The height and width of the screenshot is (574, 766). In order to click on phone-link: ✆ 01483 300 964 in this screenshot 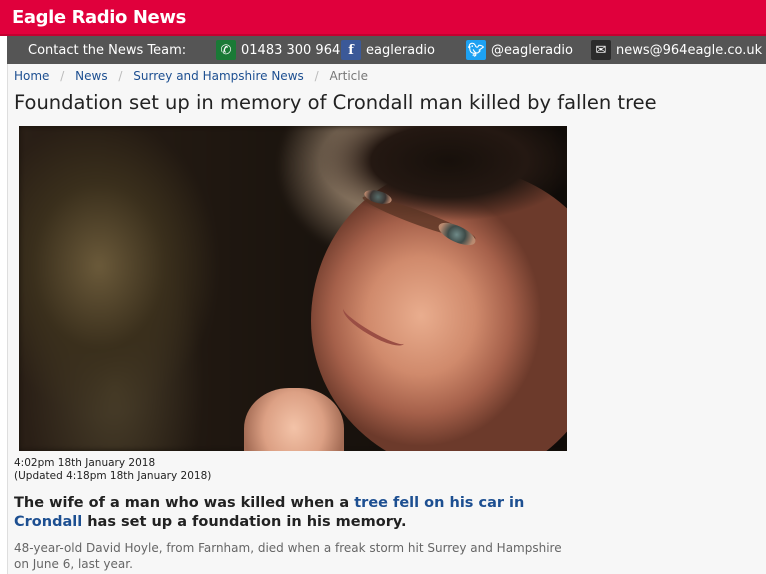, I will do `click(278, 50)`.